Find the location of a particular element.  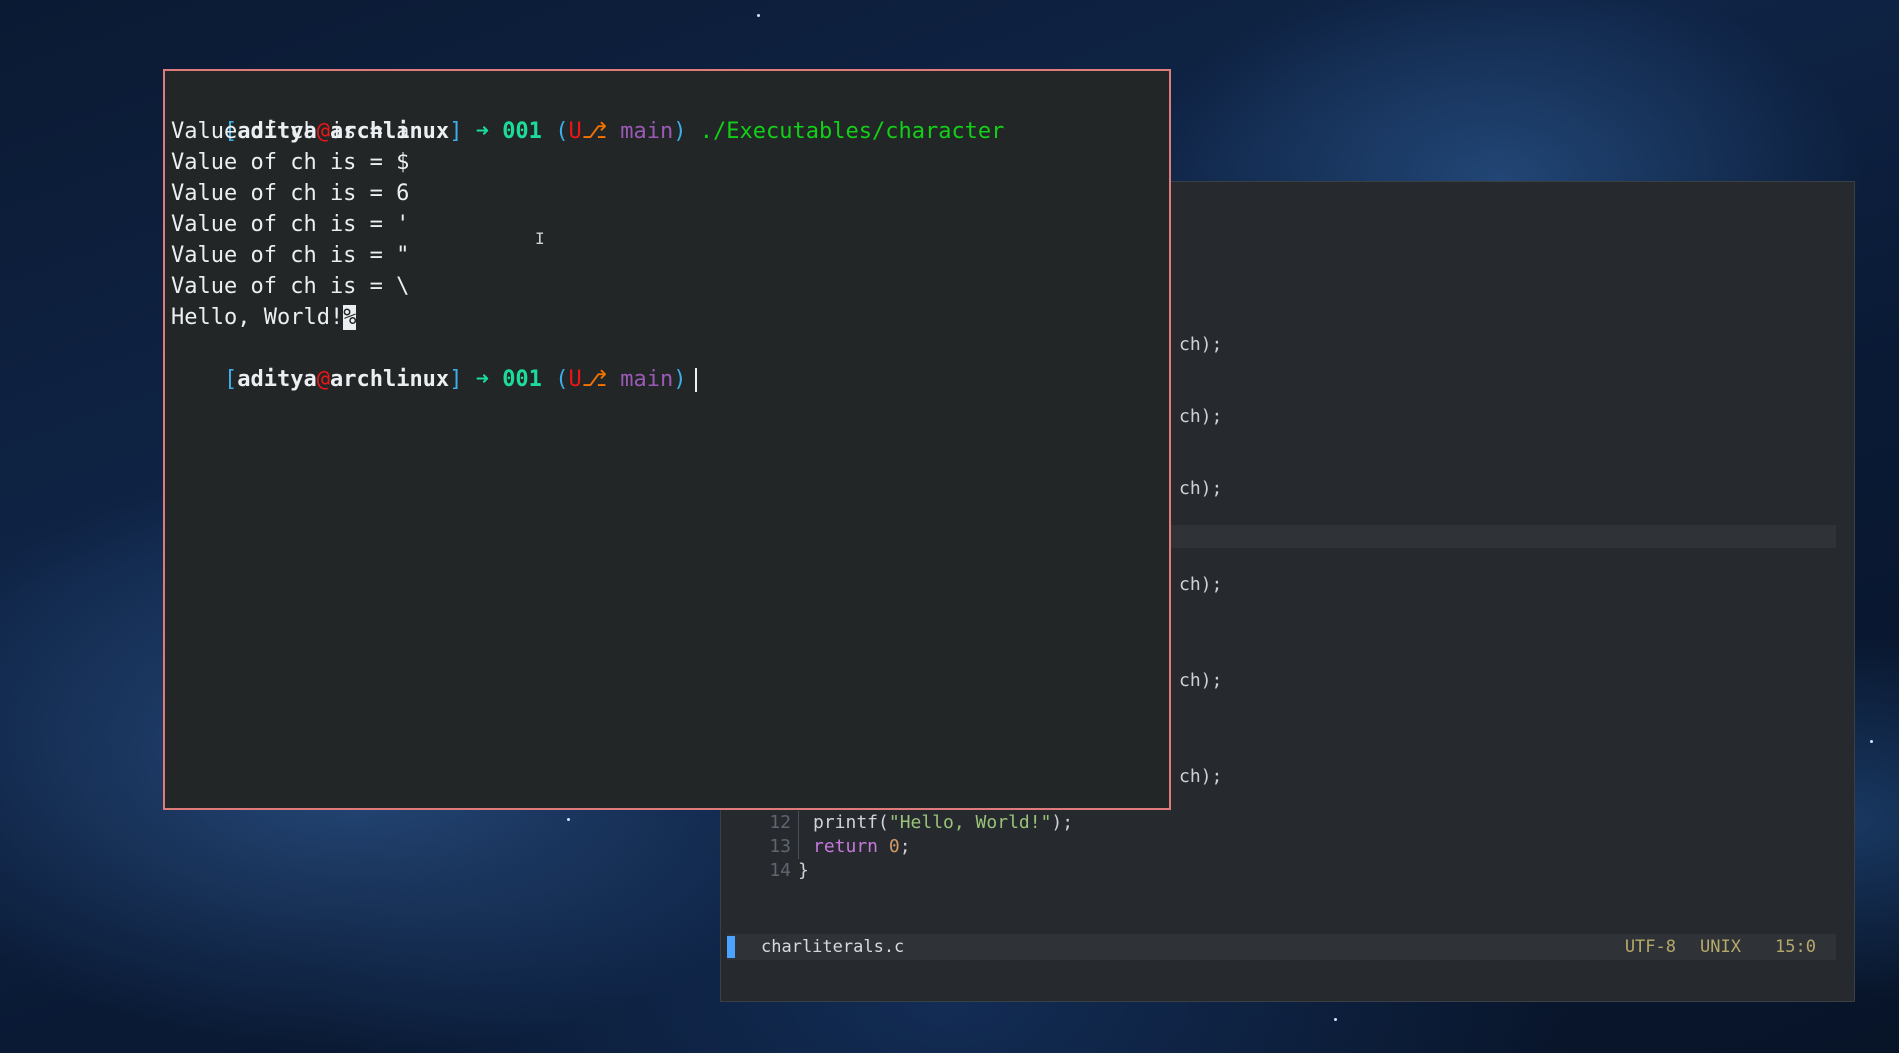

output-line: Value of ch is = 6 is located at coordinates (290, 193).